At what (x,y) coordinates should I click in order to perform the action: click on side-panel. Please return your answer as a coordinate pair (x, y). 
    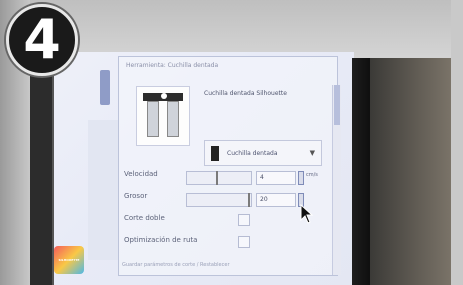
    Looking at the image, I should click on (103, 190).